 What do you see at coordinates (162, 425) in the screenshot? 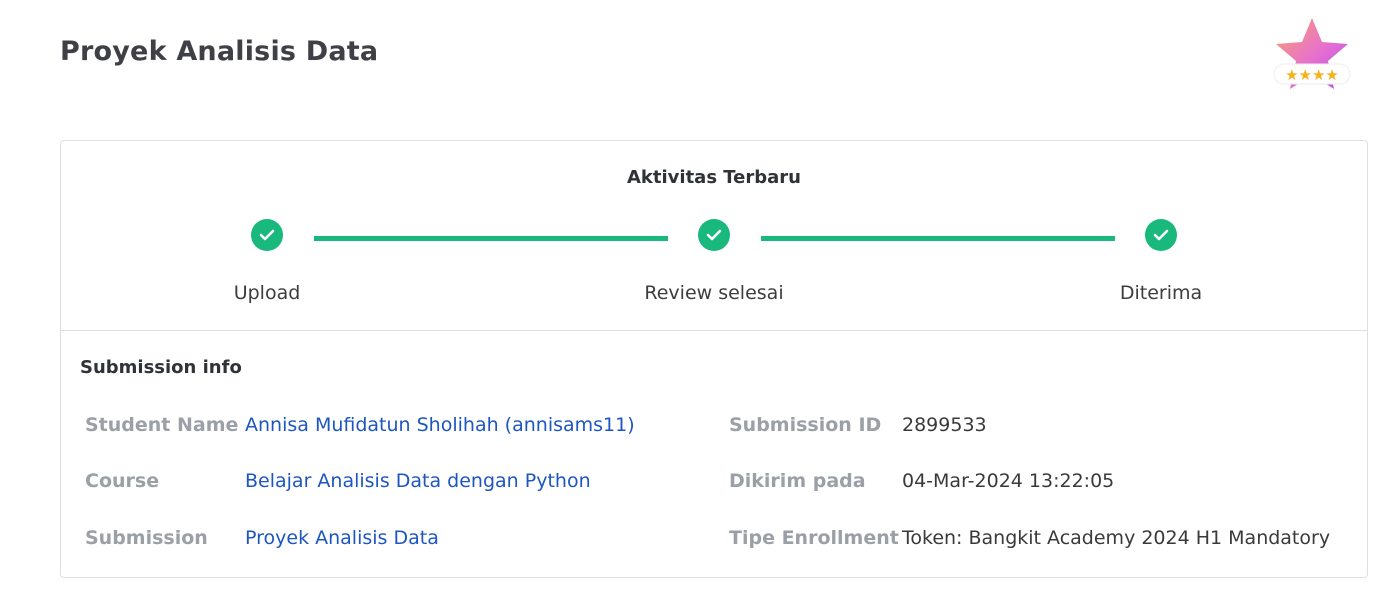
I see `student-name-label: Student Name` at bounding box center [162, 425].